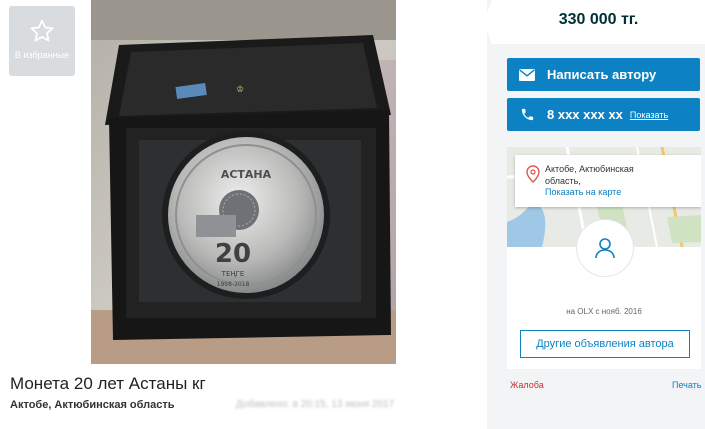  I want to click on seller-city: Актобе, Актюбинская, so click(589, 169).